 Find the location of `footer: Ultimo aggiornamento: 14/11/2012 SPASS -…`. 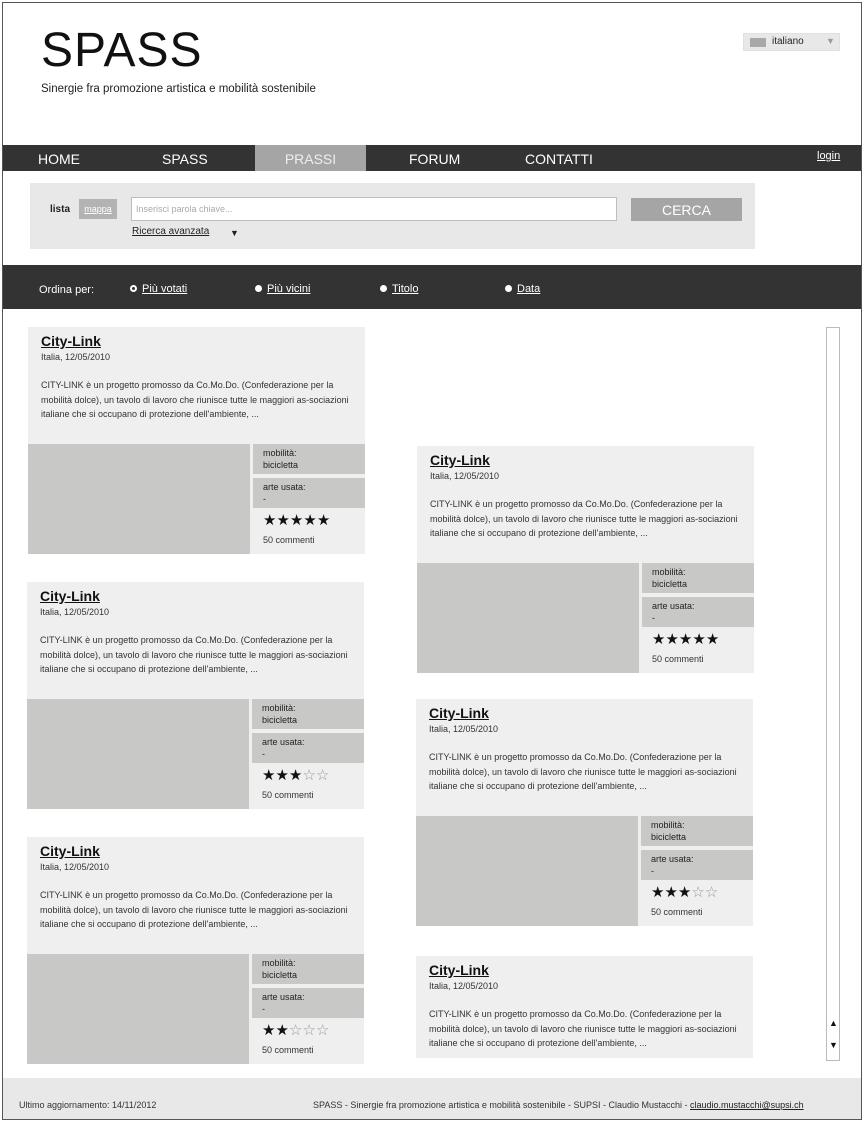

footer: Ultimo aggiornamento: 14/11/2012 SPASS -… is located at coordinates (432, 1098).